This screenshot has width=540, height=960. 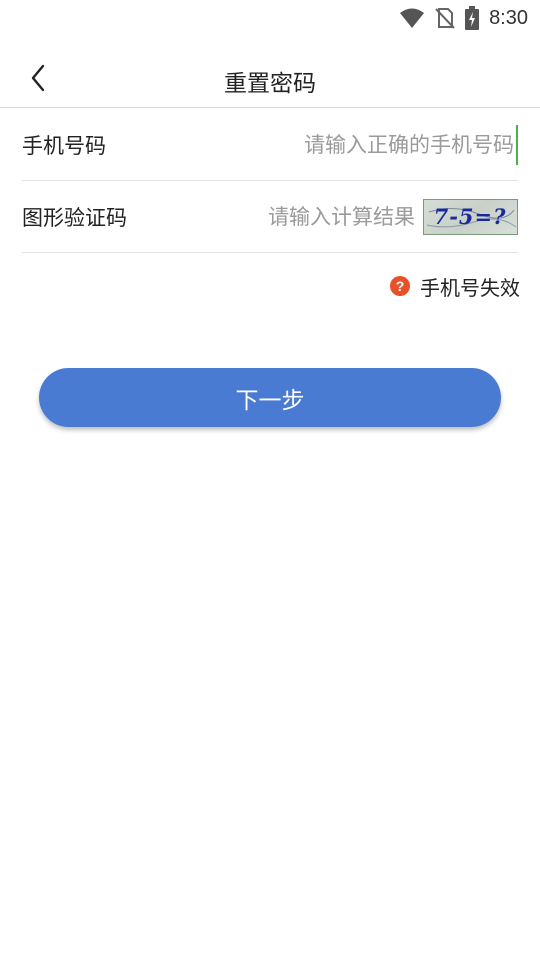 What do you see at coordinates (64, 145) in the screenshot?
I see `phone-label: 手机号码` at bounding box center [64, 145].